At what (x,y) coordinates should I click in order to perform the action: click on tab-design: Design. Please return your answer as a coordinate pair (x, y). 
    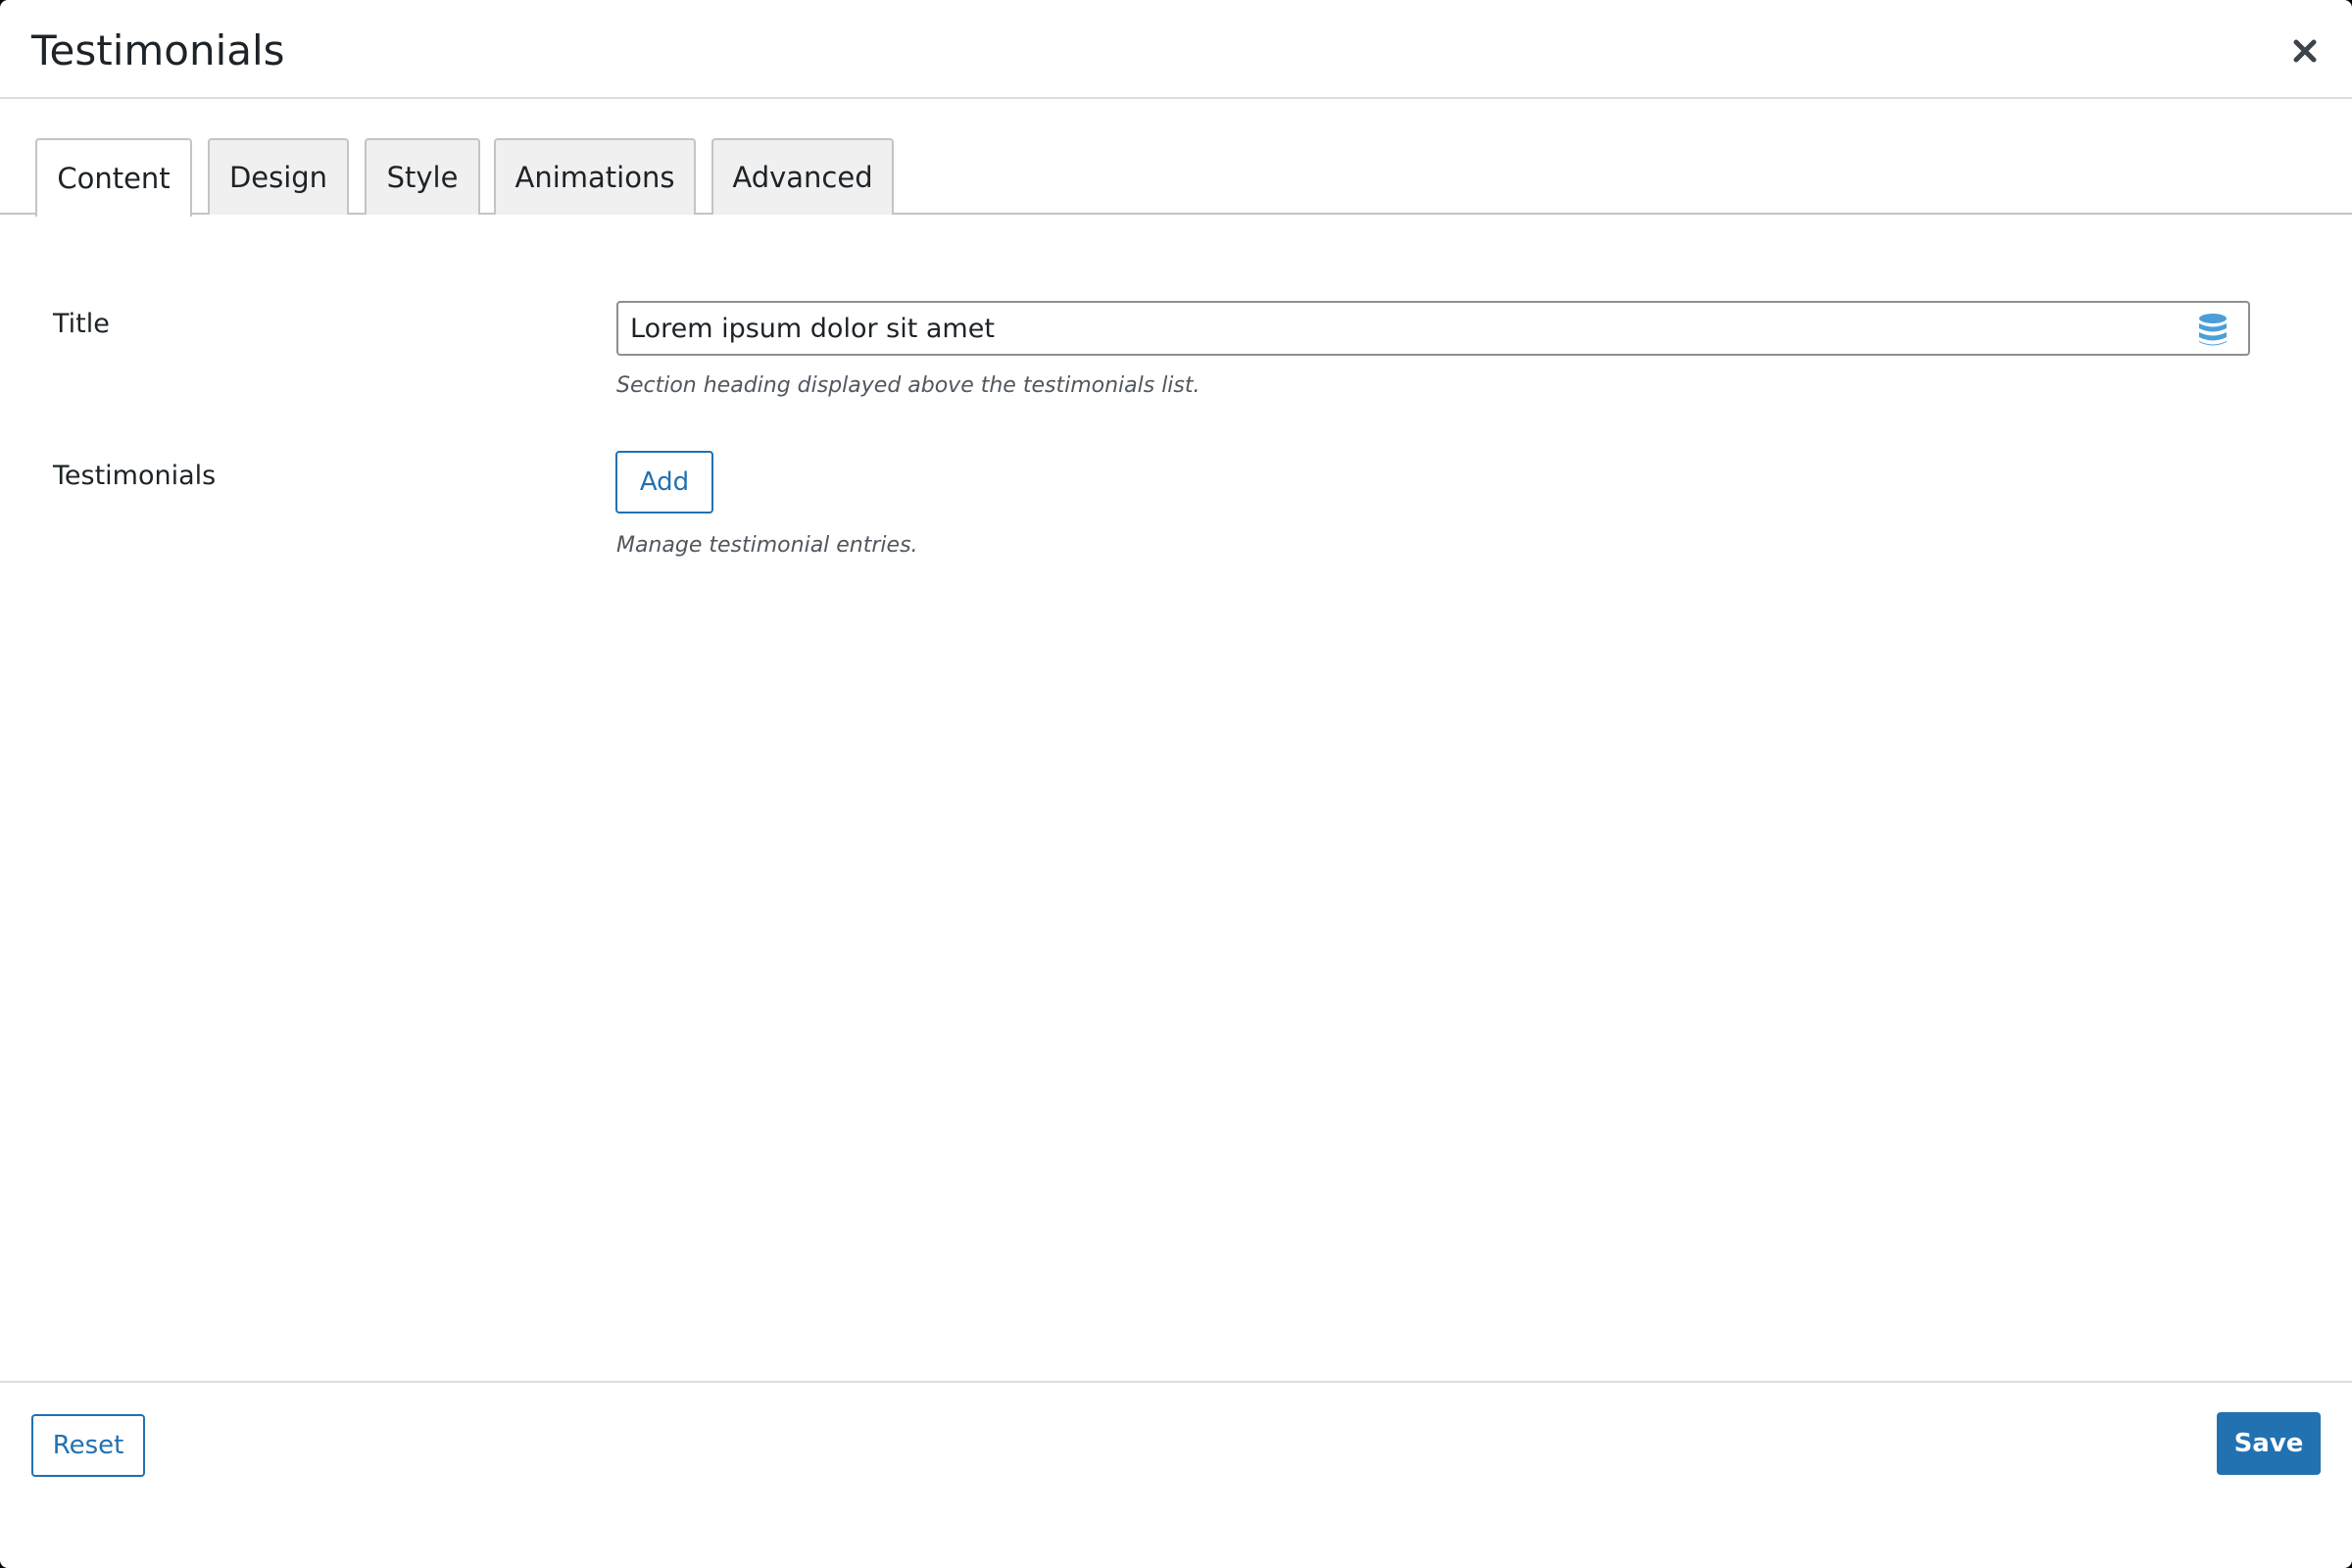
    Looking at the image, I should click on (278, 176).